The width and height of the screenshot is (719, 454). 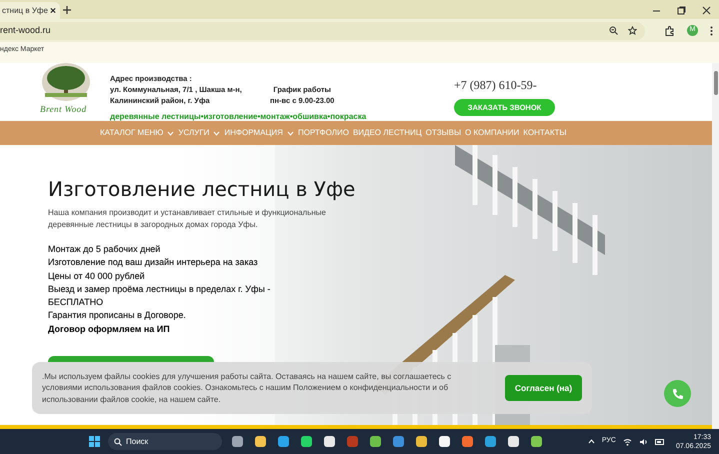 I want to click on nav-link: ИНФОРМАЦИЯ, so click(x=259, y=133).